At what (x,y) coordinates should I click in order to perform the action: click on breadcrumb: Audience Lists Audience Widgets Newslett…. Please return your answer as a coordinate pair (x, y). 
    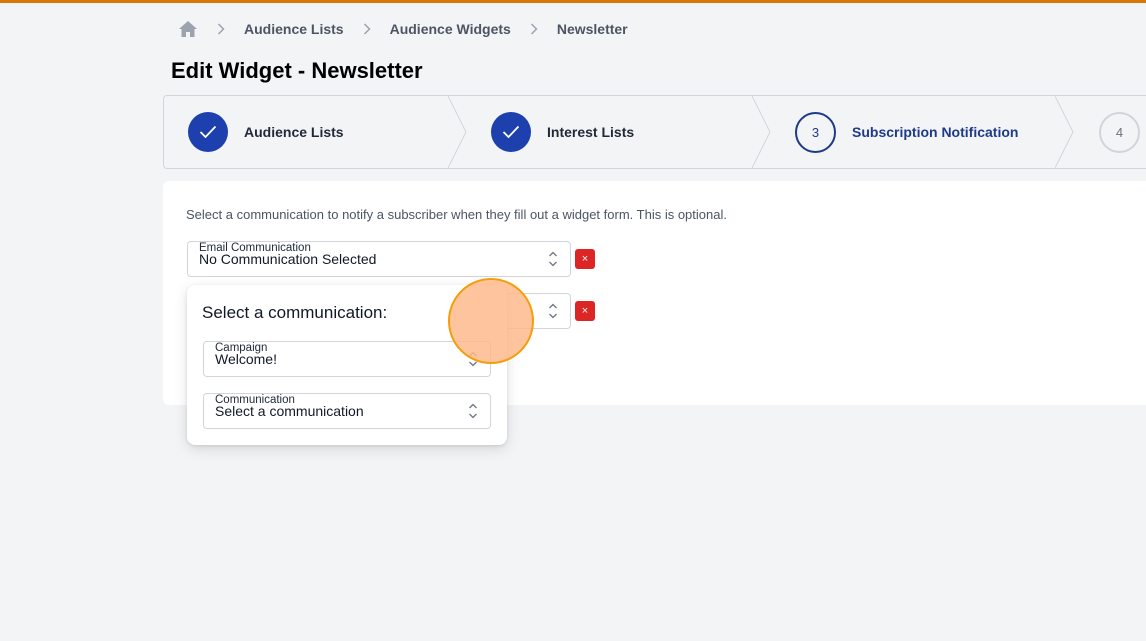
    Looking at the image, I should click on (403, 29).